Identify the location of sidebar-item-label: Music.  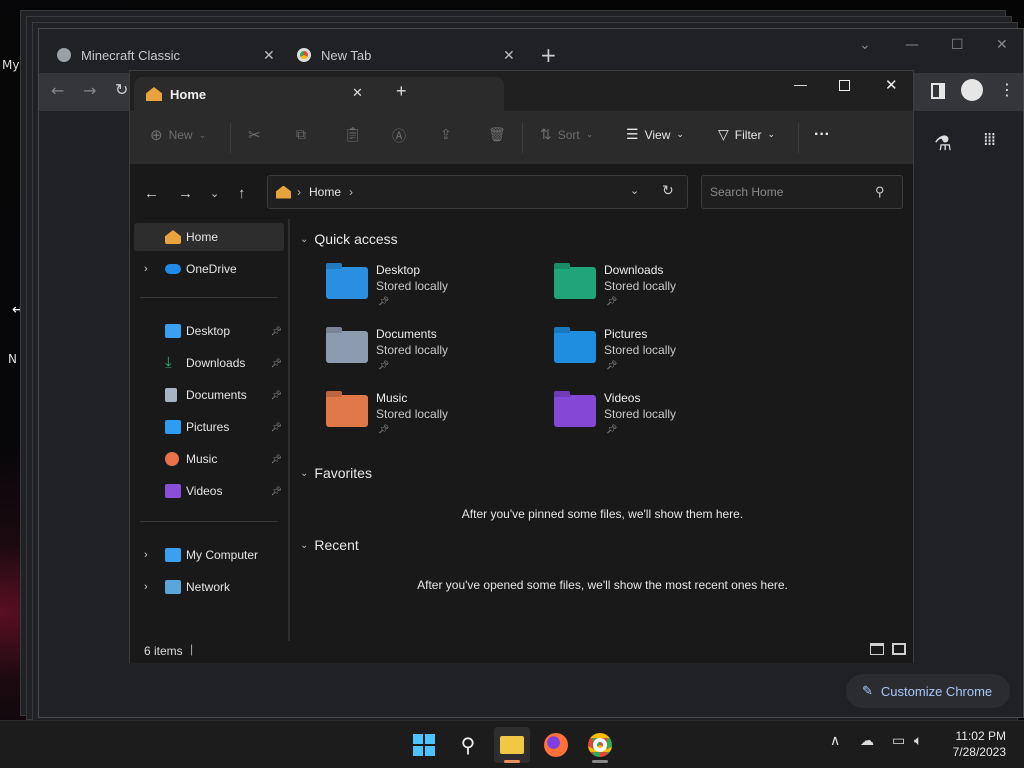
(202, 459).